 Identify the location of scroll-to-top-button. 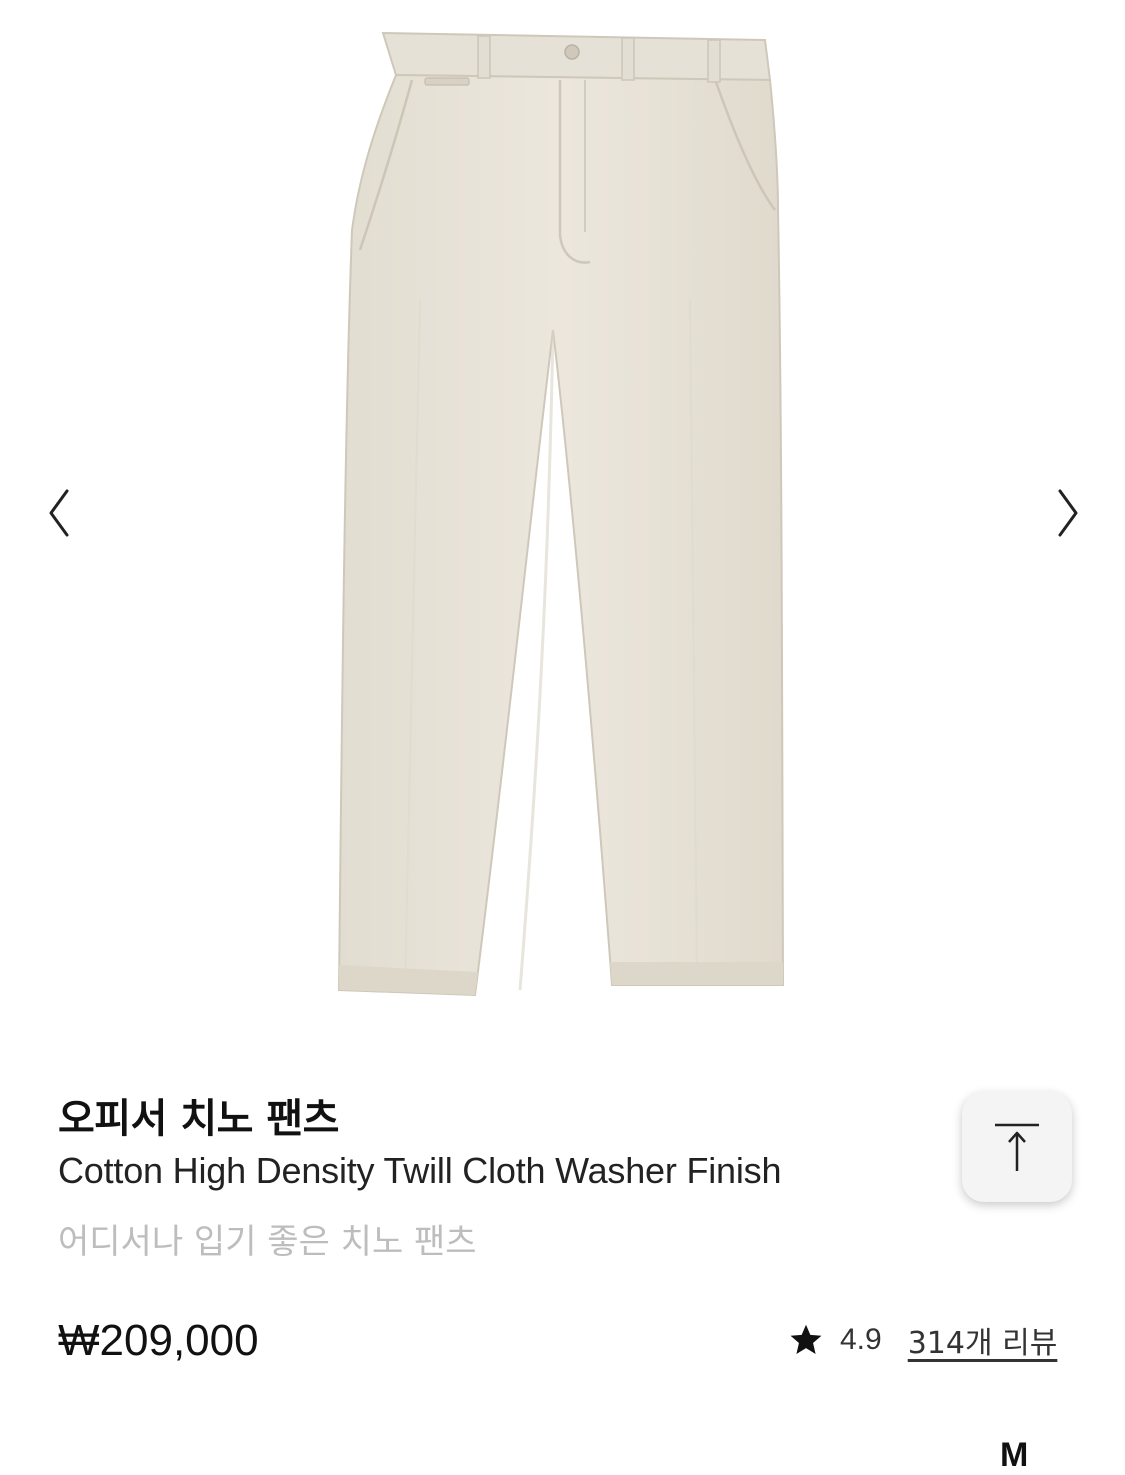
(1017, 1147).